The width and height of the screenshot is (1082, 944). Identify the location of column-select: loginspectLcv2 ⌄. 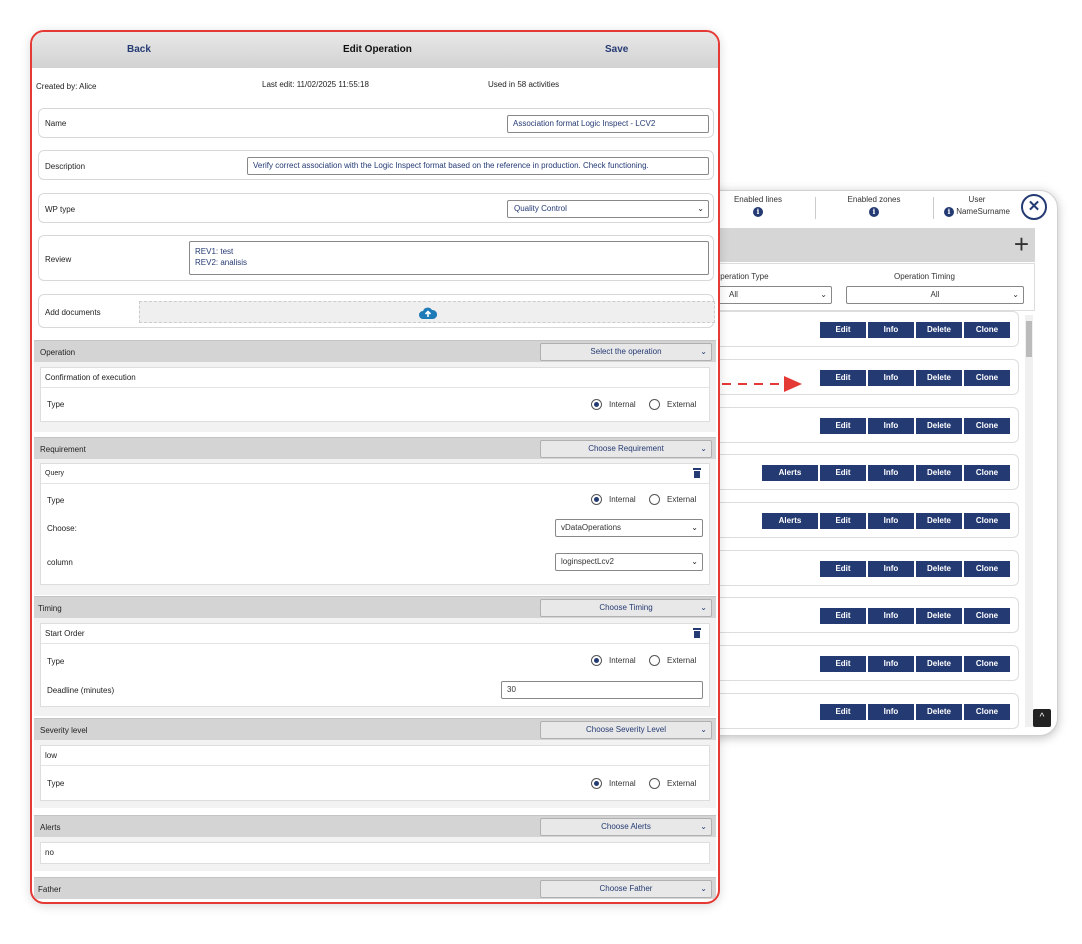
(629, 562).